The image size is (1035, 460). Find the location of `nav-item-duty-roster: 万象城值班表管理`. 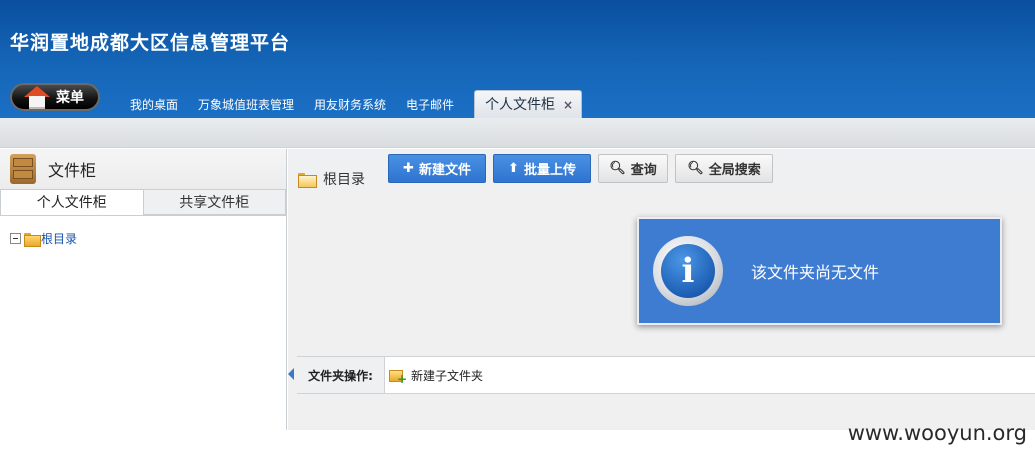

nav-item-duty-roster: 万象城值班表管理 is located at coordinates (246, 104).